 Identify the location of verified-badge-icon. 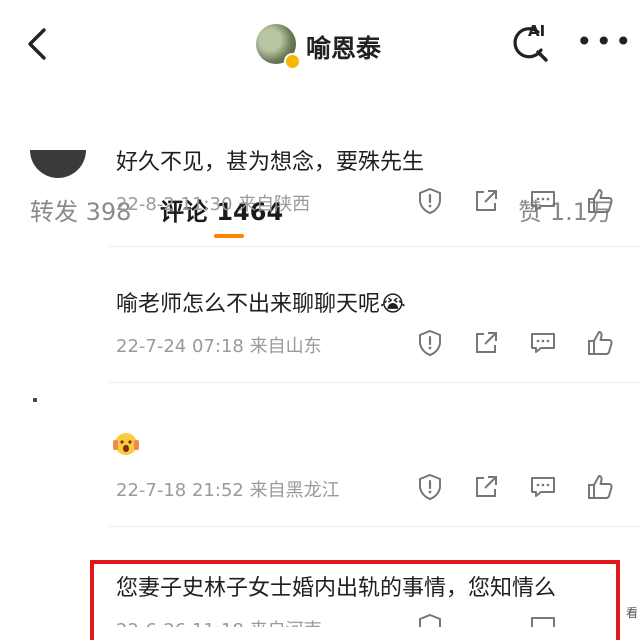
(292, 61).